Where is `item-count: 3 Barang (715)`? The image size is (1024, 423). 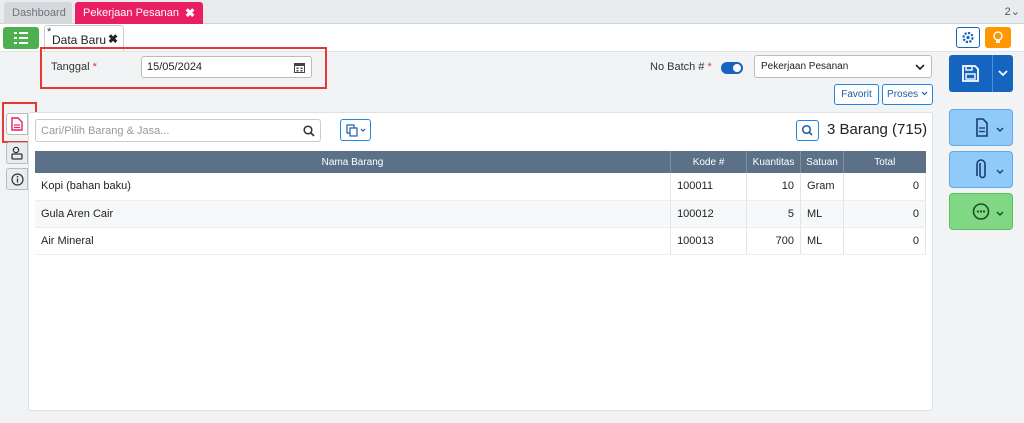
item-count: 3 Barang (715) is located at coordinates (877, 129).